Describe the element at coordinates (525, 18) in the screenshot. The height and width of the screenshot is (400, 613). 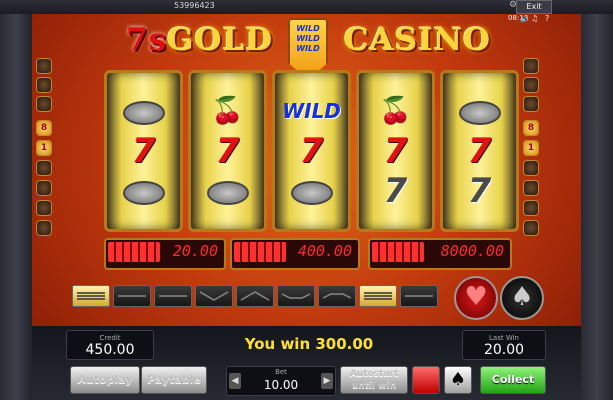
I see `sound-icon: 🔈` at that location.